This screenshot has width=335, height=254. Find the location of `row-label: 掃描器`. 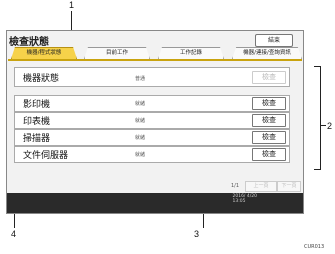

row-label: 掃描器 is located at coordinates (37, 139).